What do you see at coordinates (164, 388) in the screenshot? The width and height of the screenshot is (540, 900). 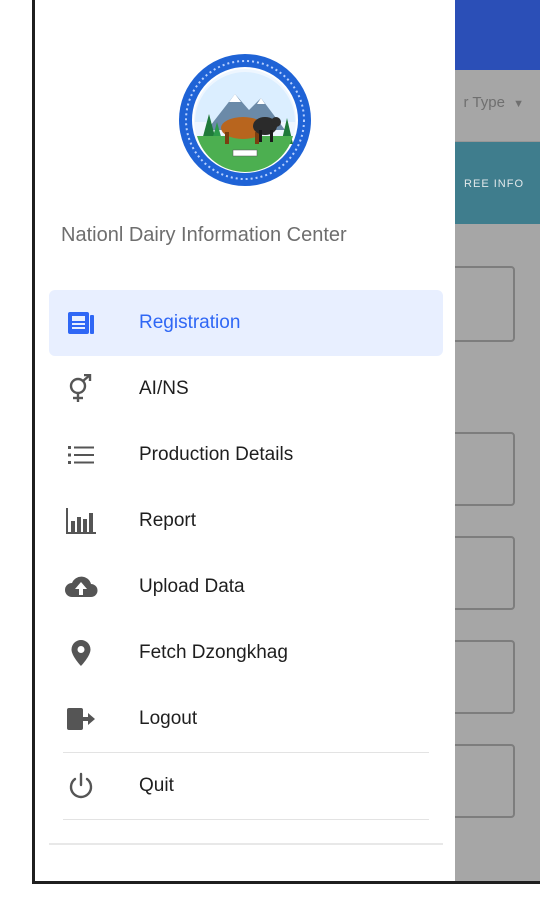 I see `menu-label-ai-ns: AI/NS` at bounding box center [164, 388].